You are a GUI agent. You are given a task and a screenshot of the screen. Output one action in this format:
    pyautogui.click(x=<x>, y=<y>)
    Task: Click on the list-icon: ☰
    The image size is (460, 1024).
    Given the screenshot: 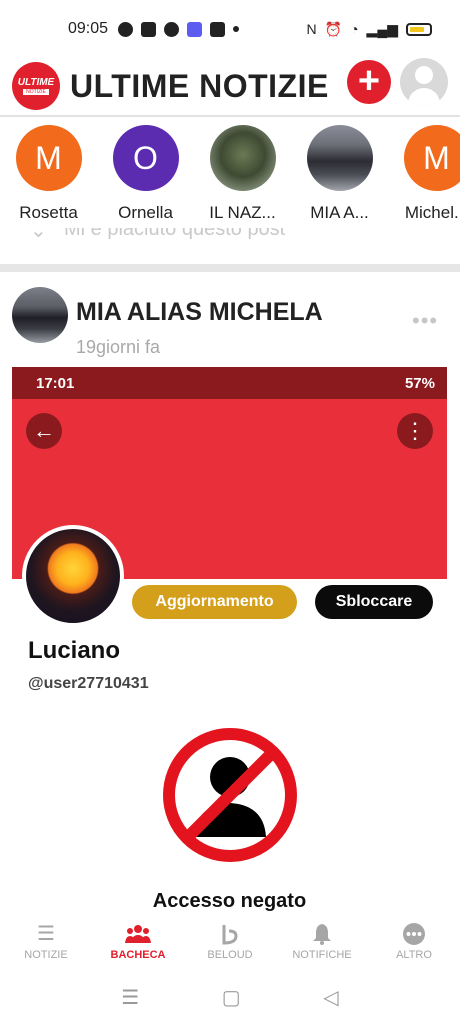 What is the action you would take?
    pyautogui.click(x=46, y=934)
    